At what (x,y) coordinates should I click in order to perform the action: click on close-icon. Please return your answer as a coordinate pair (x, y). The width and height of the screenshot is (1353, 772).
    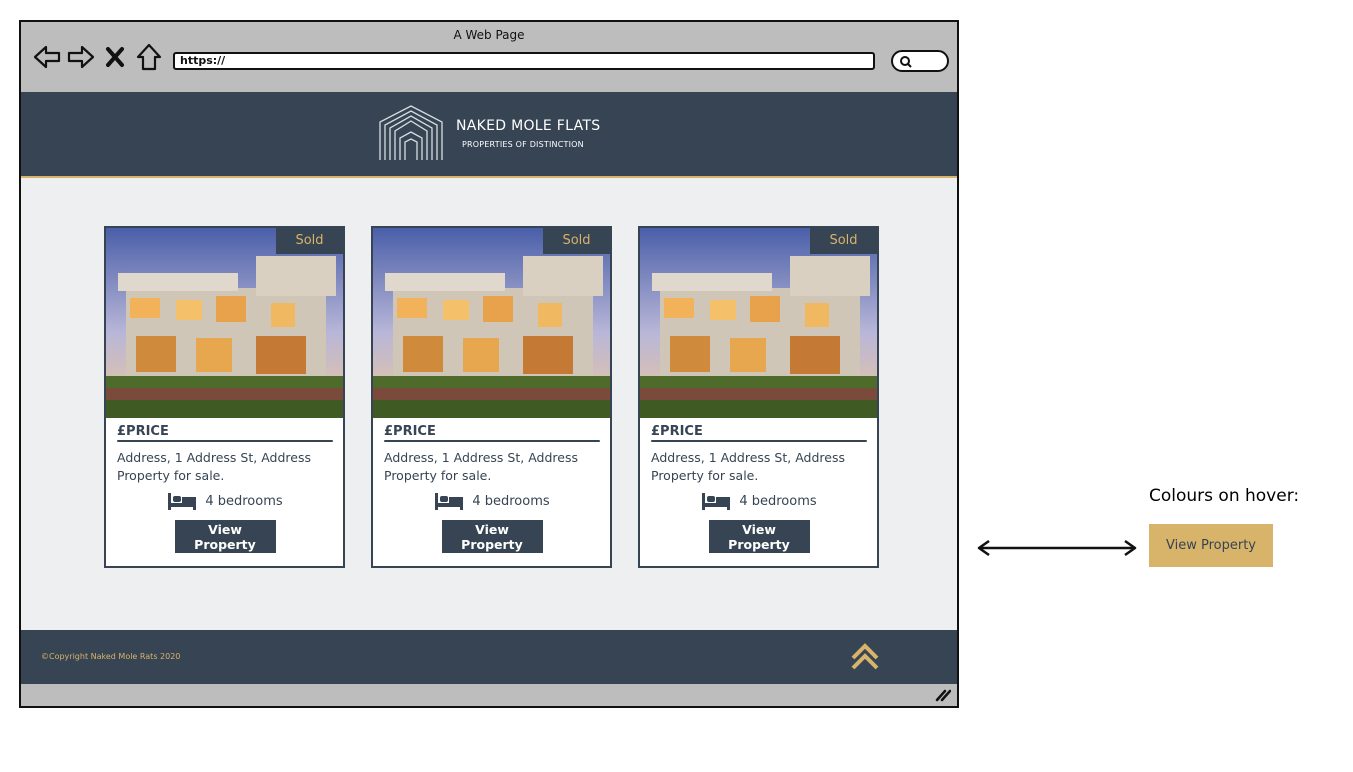
    Looking at the image, I should click on (115, 57).